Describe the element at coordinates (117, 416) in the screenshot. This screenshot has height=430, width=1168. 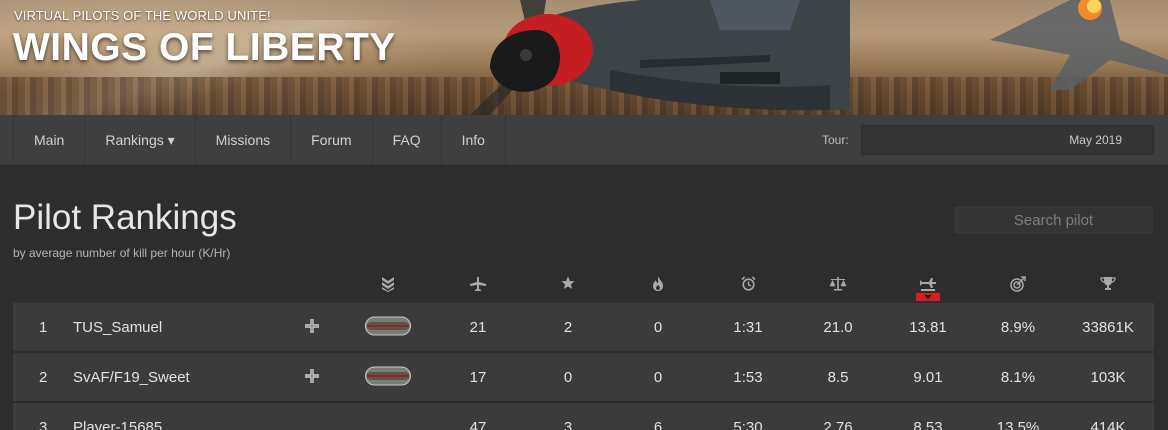
I see `pilot-name-link: Player-15685` at that location.